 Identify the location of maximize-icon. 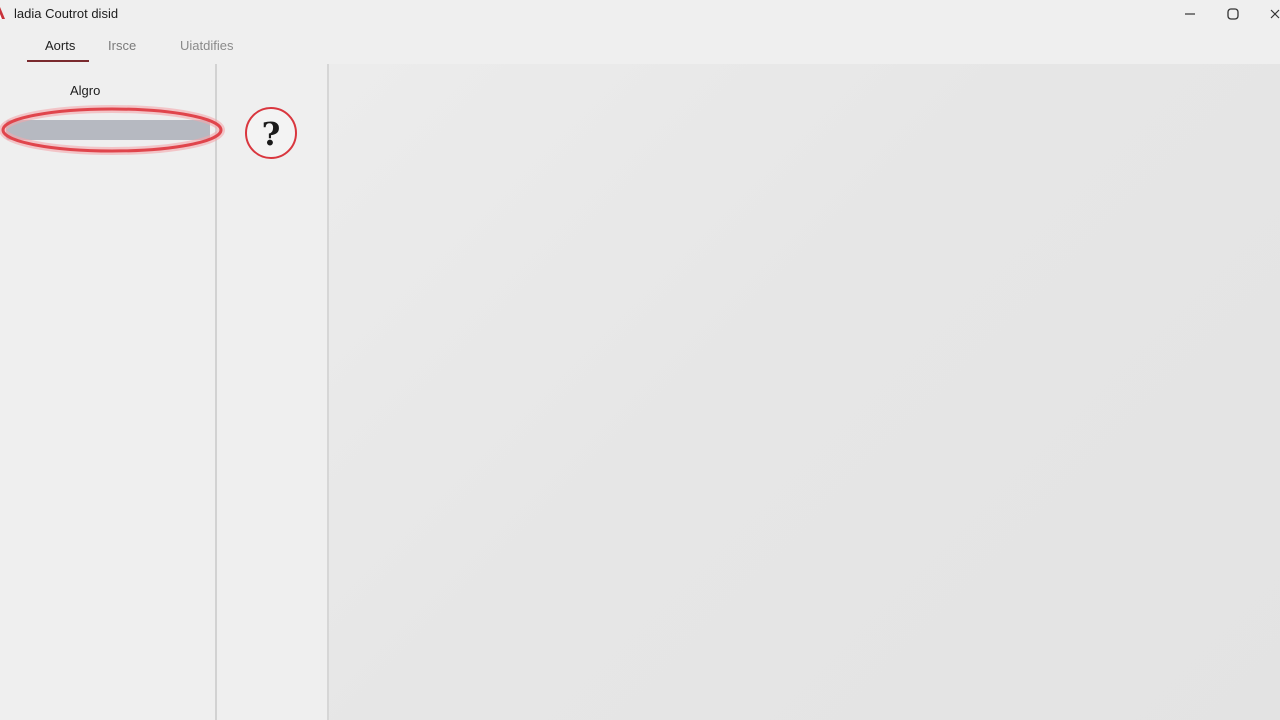
(1233, 14).